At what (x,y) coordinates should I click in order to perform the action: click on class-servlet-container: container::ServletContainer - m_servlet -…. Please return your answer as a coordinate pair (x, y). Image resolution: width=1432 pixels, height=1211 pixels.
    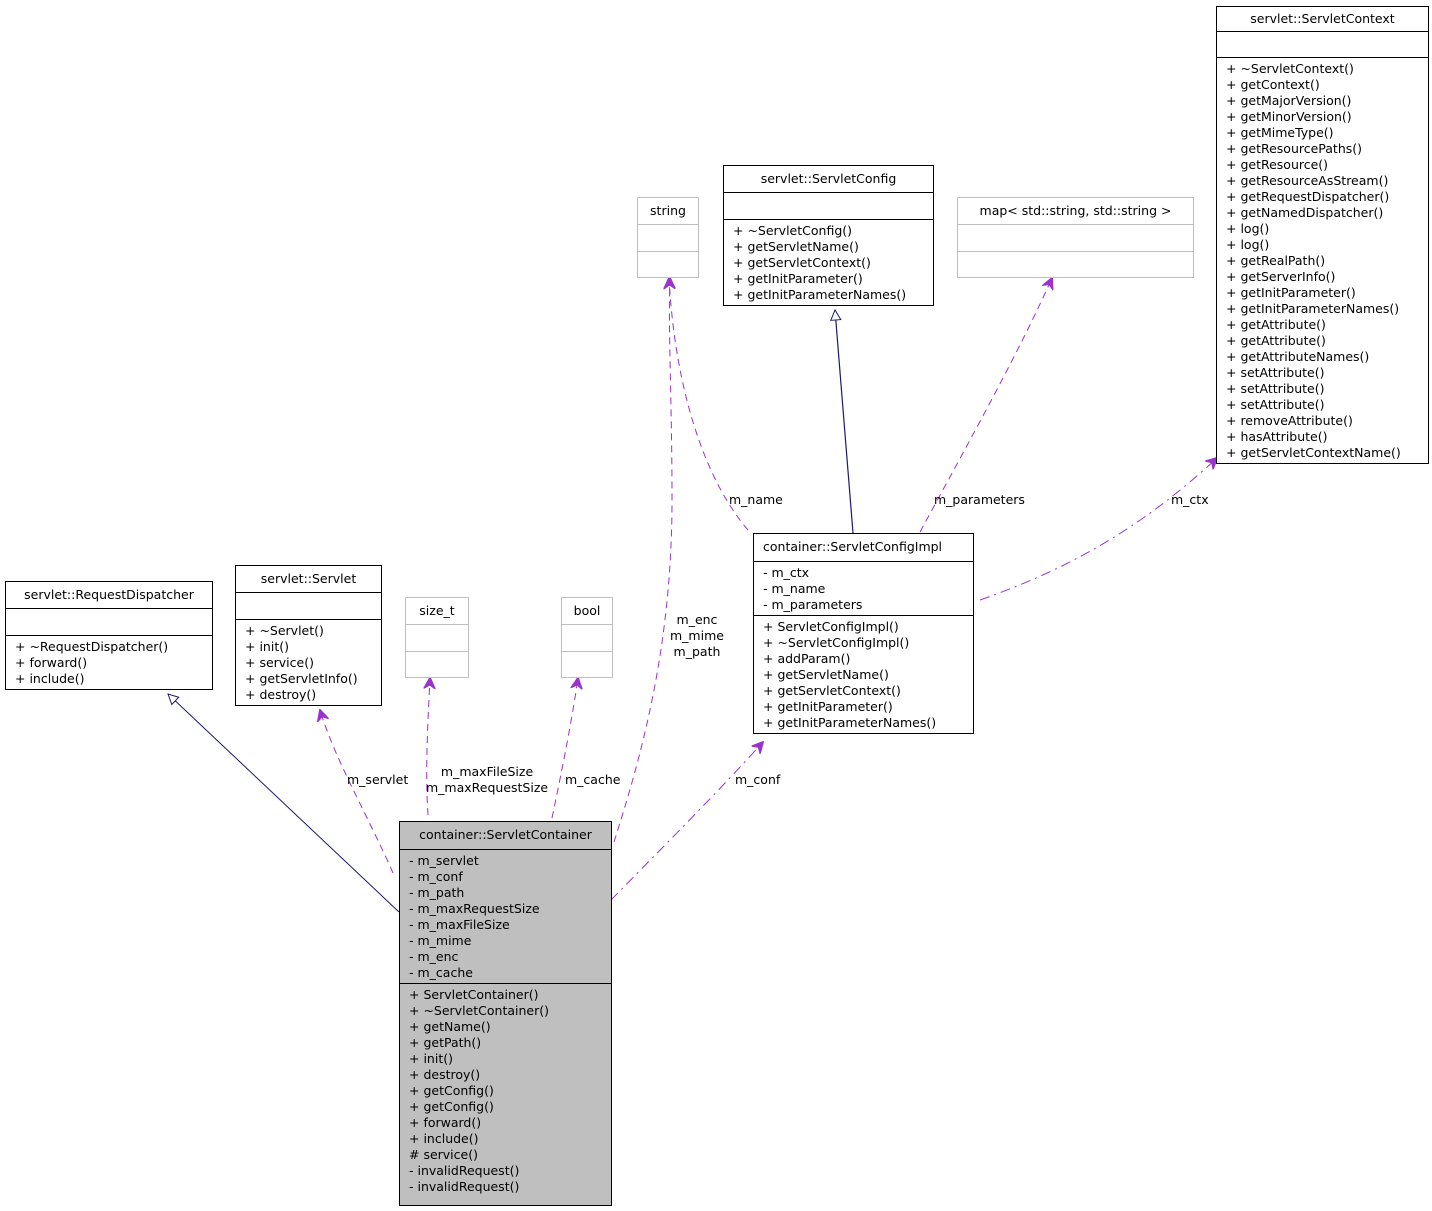
    Looking at the image, I should click on (505, 1013).